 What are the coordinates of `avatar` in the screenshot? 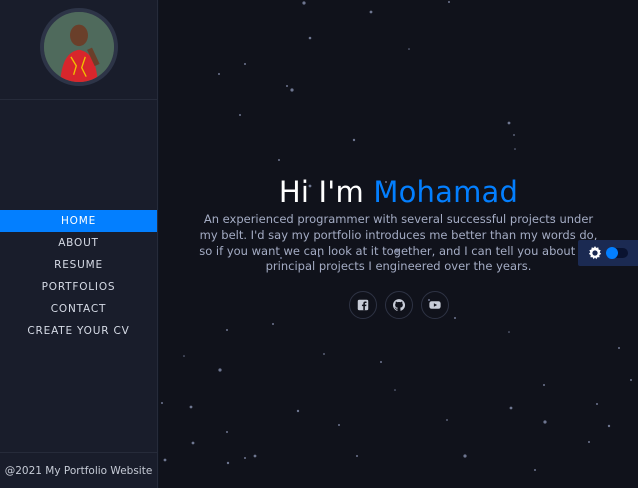 It's located at (78, 47).